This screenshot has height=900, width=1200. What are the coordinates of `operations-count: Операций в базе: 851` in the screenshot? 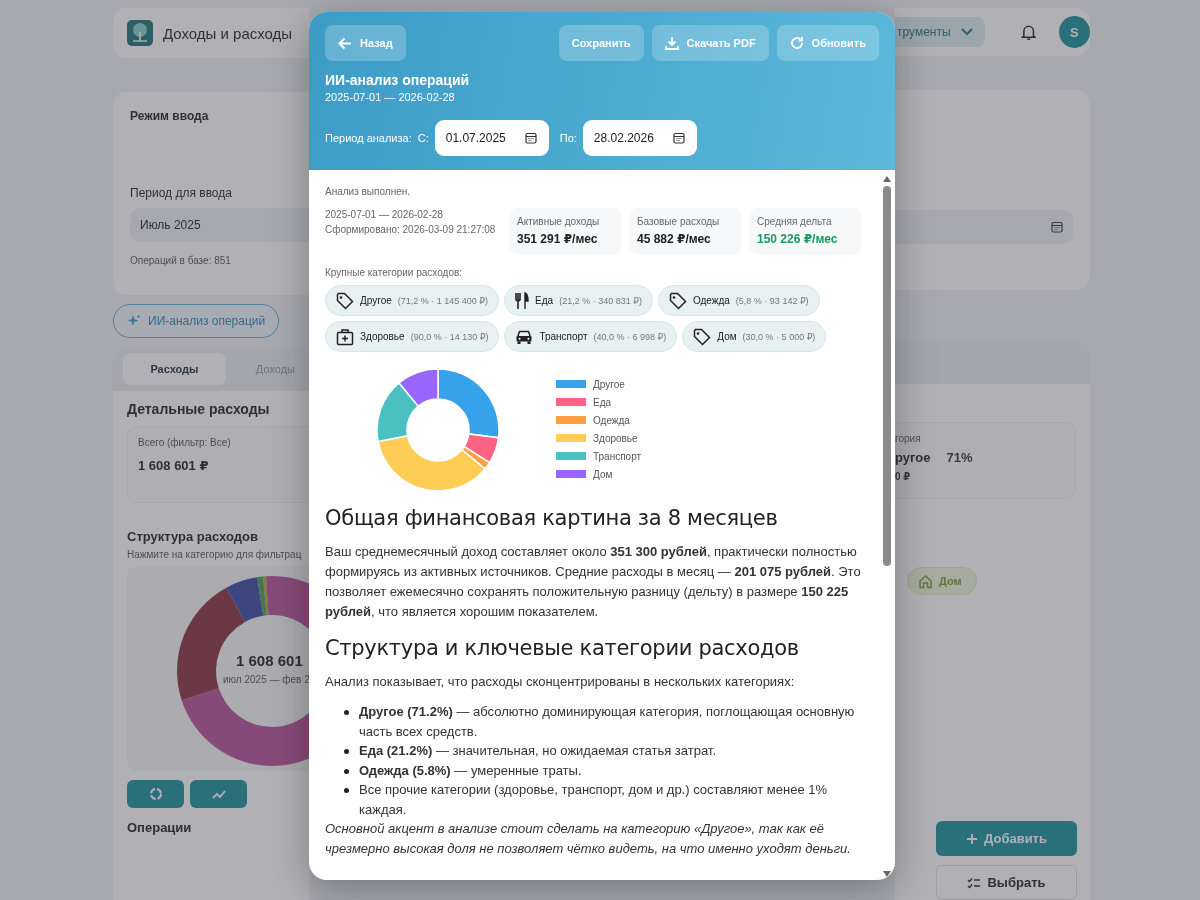 It's located at (181, 260).